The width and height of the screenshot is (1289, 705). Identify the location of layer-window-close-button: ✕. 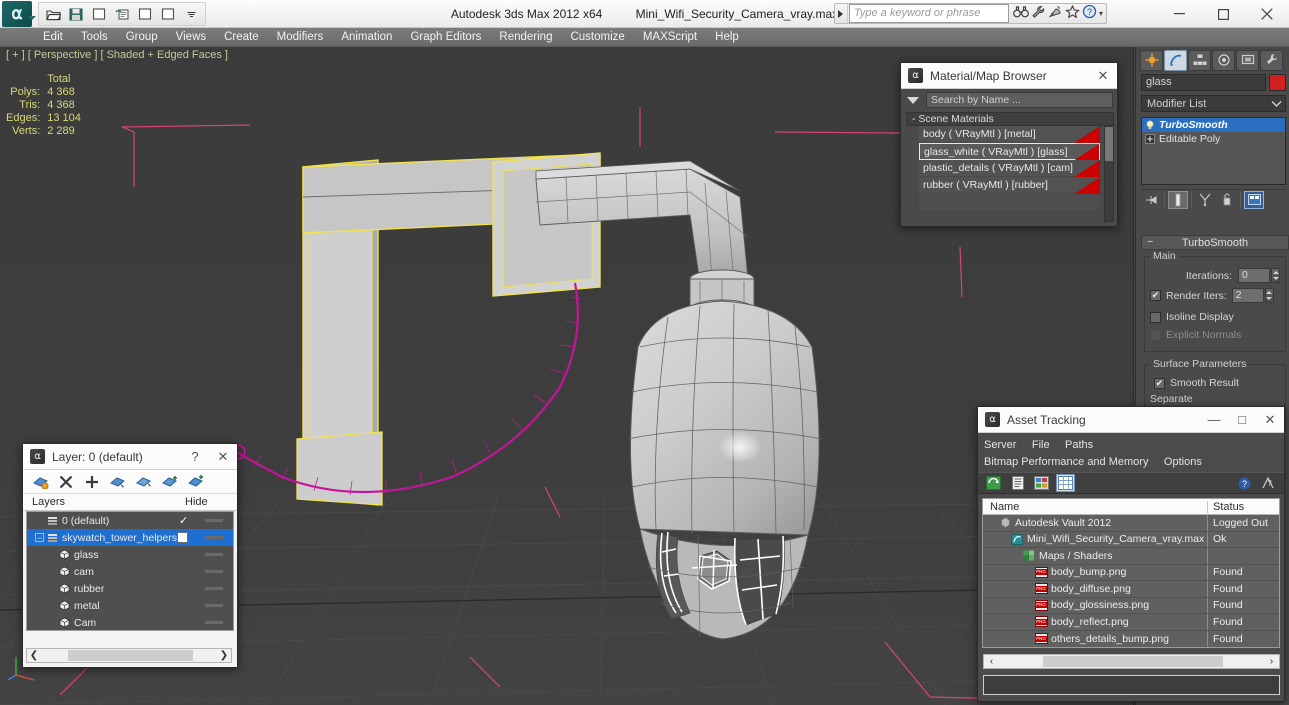
(223, 456).